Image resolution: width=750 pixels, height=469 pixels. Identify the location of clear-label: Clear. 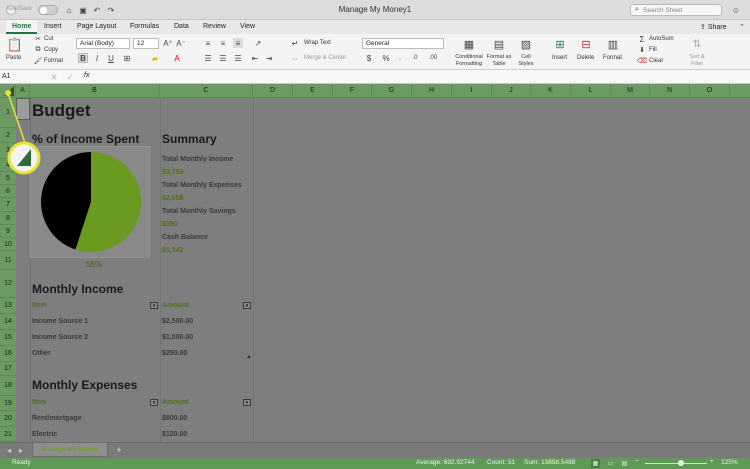
(656, 61).